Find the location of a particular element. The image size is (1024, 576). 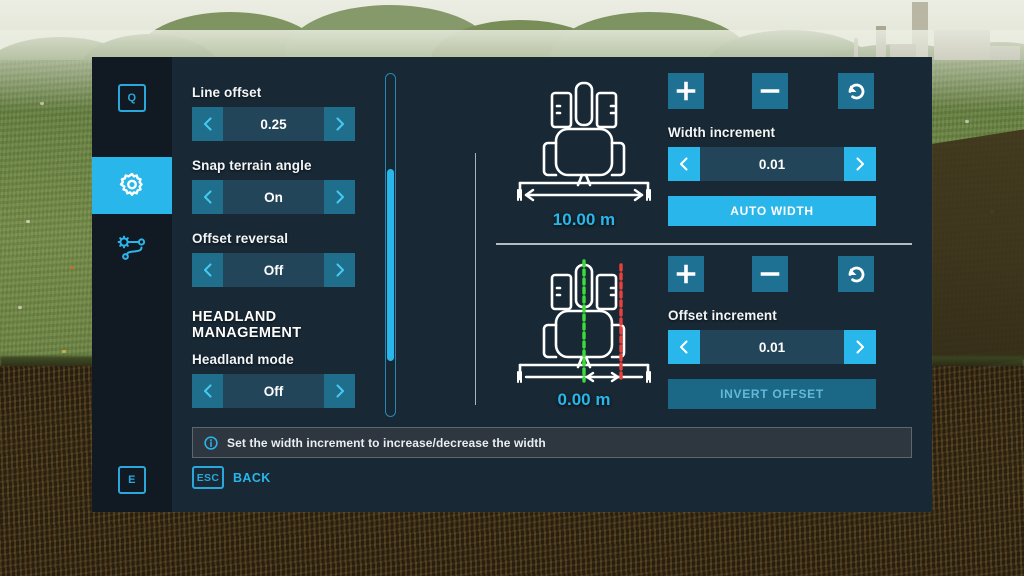

stepper-value: 0.25 is located at coordinates (273, 124).